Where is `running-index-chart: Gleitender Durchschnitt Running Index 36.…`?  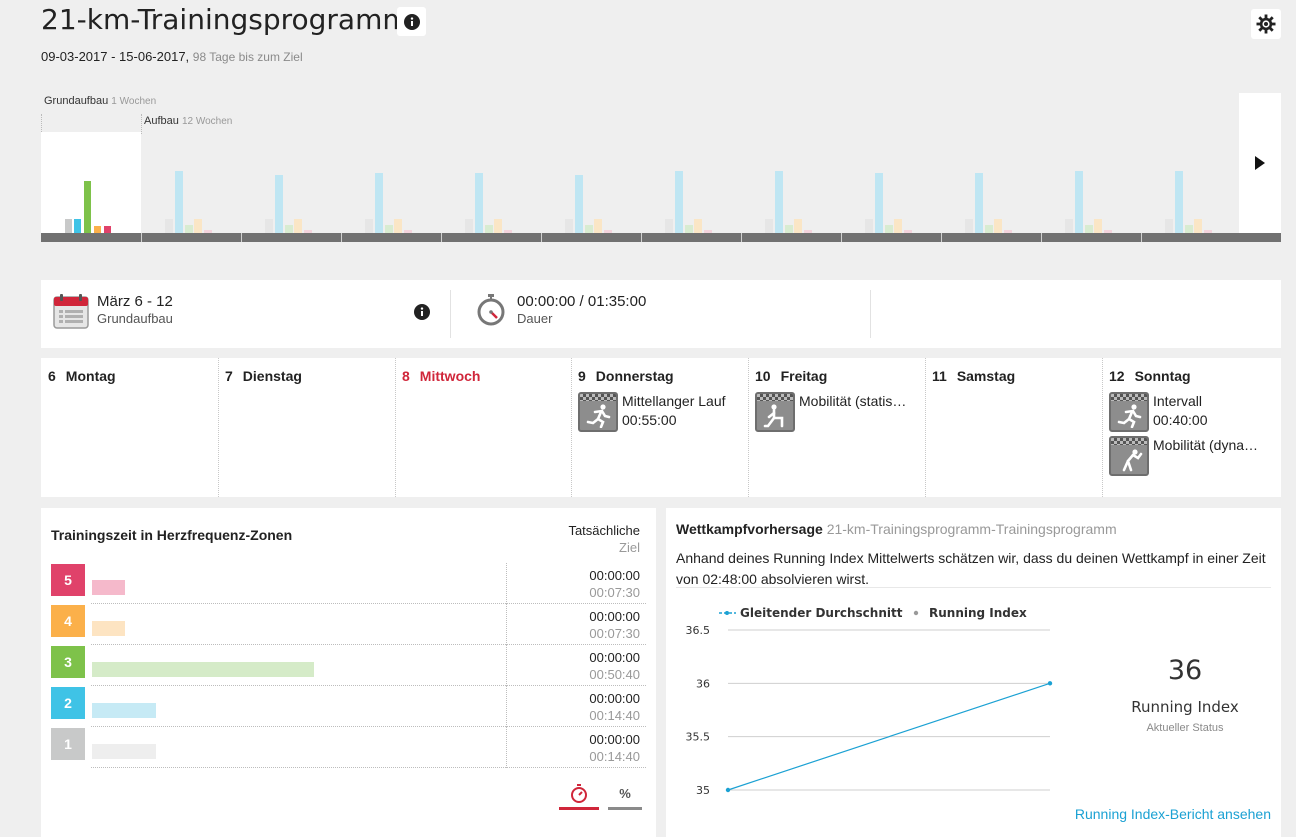
running-index-chart: Gleitender Durchschnitt Running Index 36.… is located at coordinates (869, 701).